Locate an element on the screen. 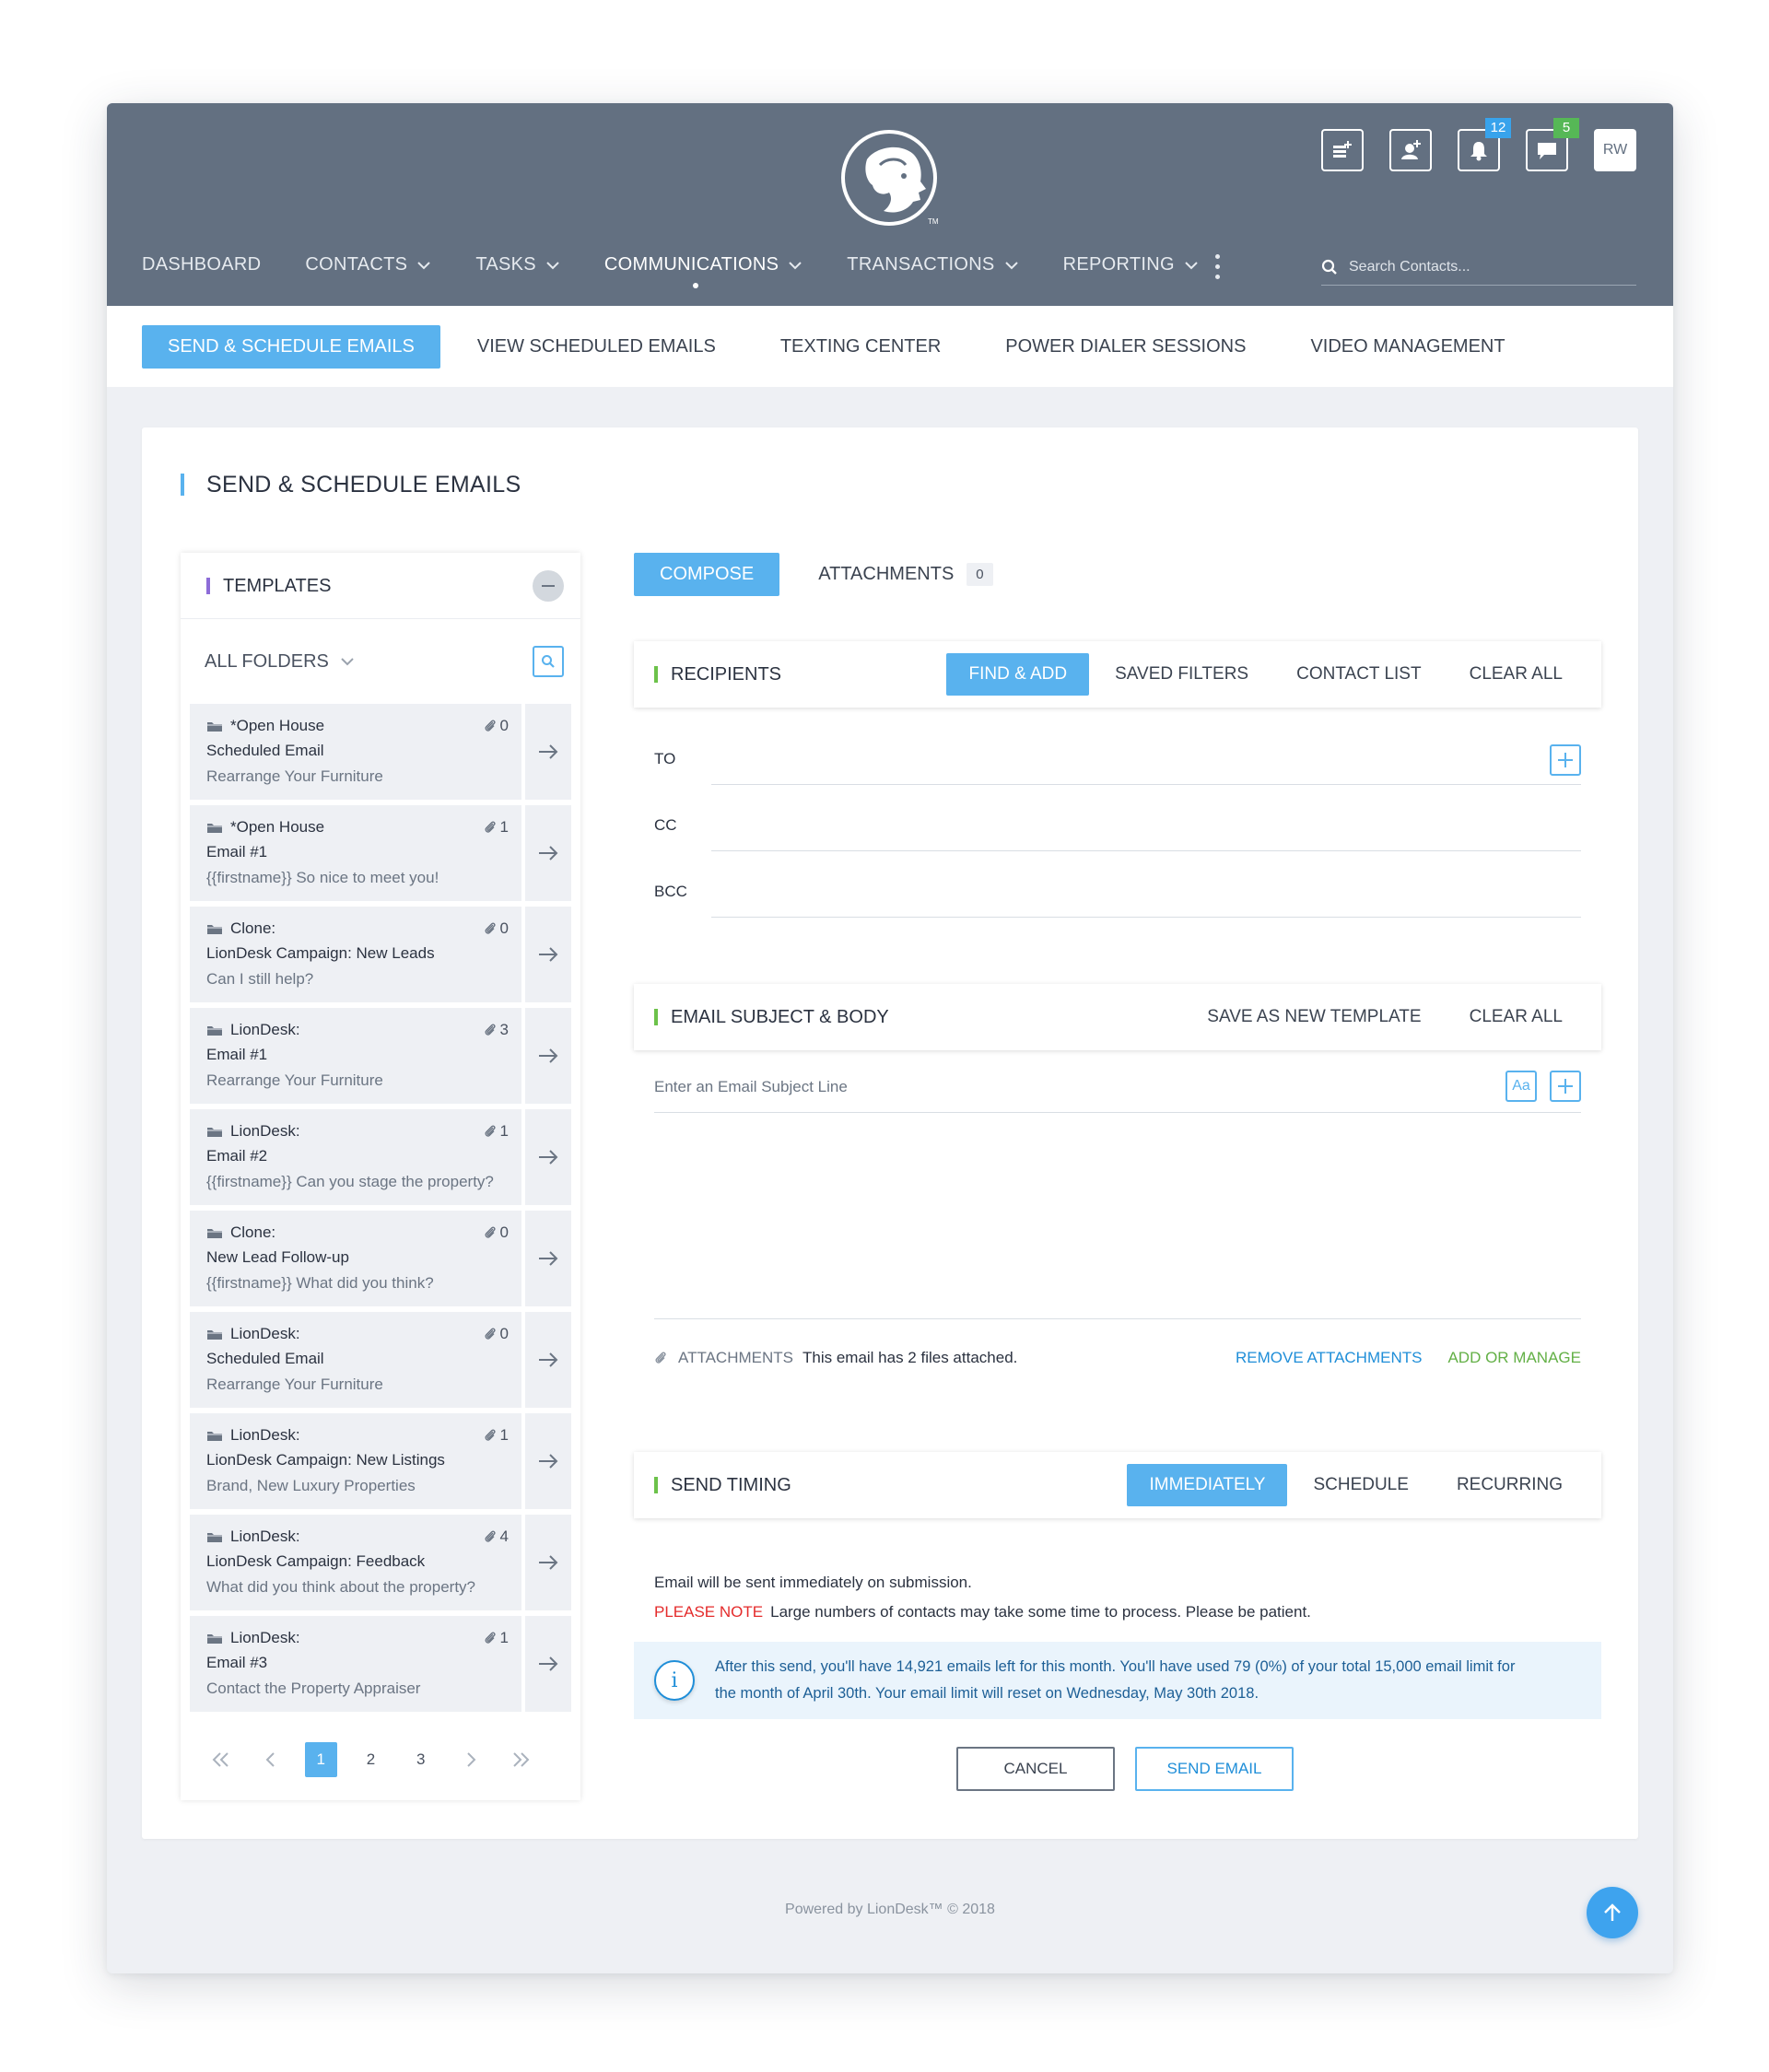  text-format-button: Aa is located at coordinates (1521, 1086).